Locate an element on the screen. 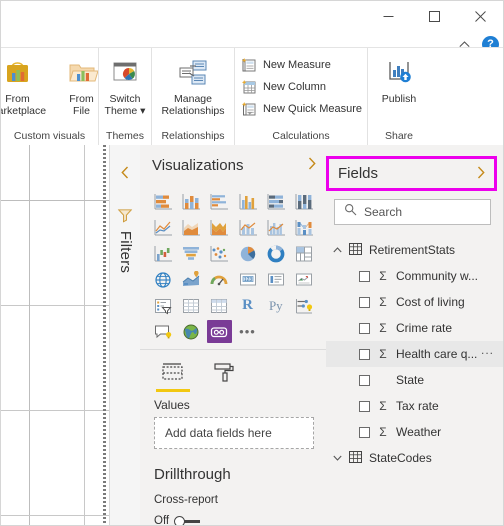 The image size is (504, 526). btn-label-line1: Publish is located at coordinates (399, 99).